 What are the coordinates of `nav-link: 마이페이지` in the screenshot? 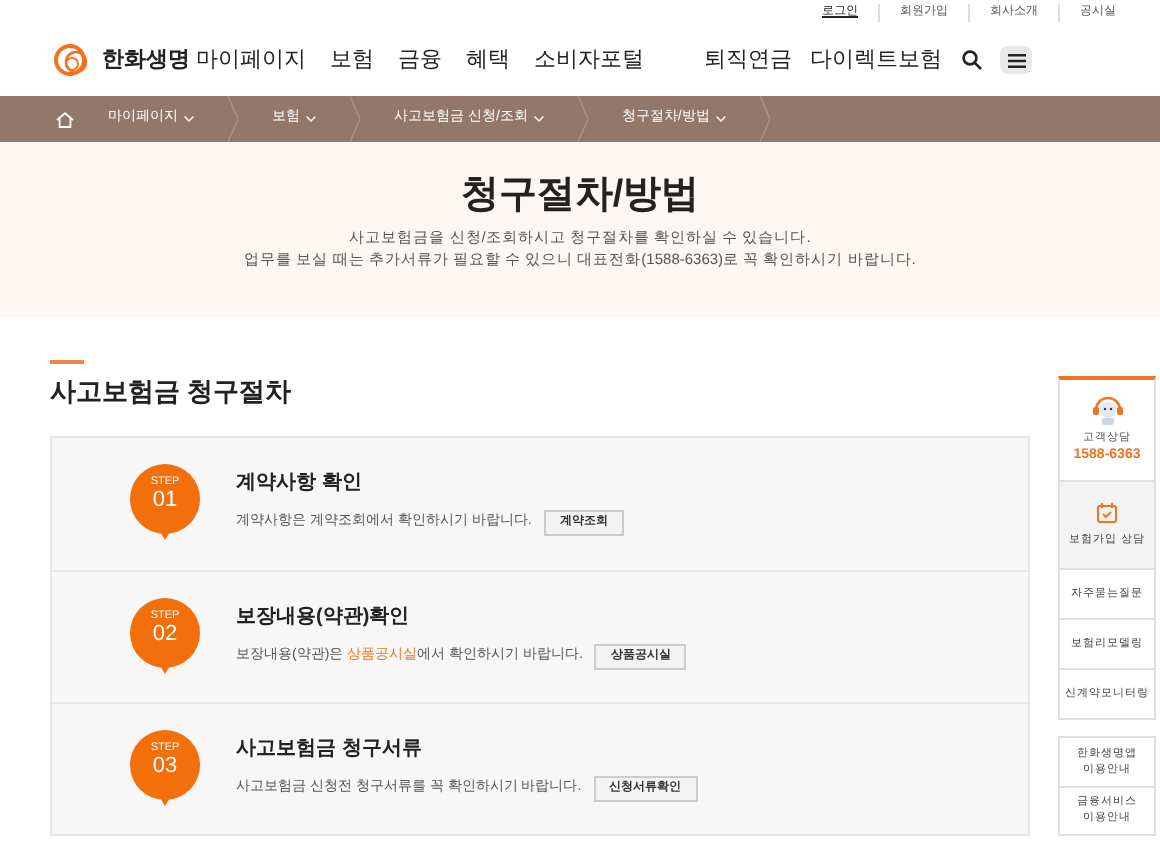 It's located at (251, 60).